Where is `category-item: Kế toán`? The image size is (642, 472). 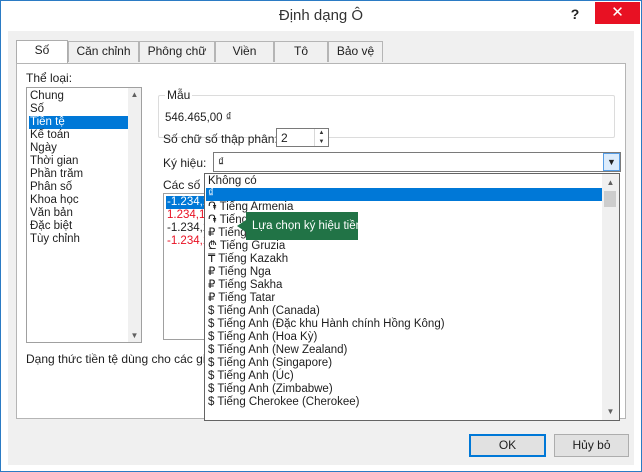
category-item: Kế toán is located at coordinates (79, 135).